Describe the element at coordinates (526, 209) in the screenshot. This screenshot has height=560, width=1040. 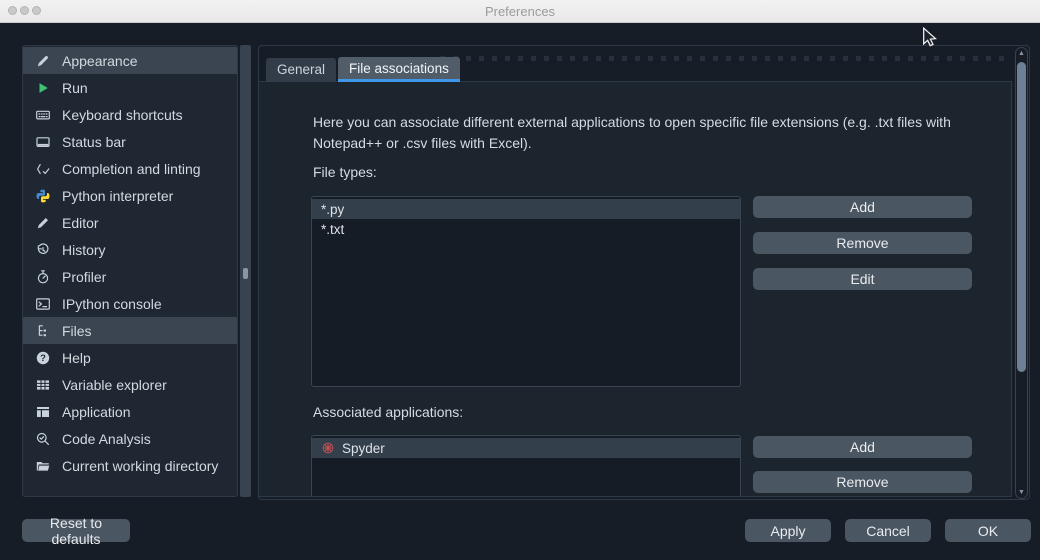
I see `list-item-py: *.py` at that location.